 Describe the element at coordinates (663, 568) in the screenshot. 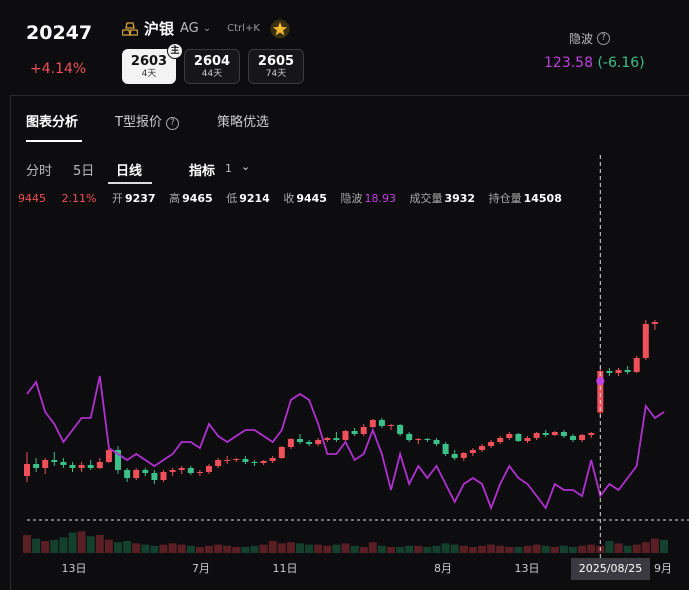

I see `x-axis-label: 9月` at that location.